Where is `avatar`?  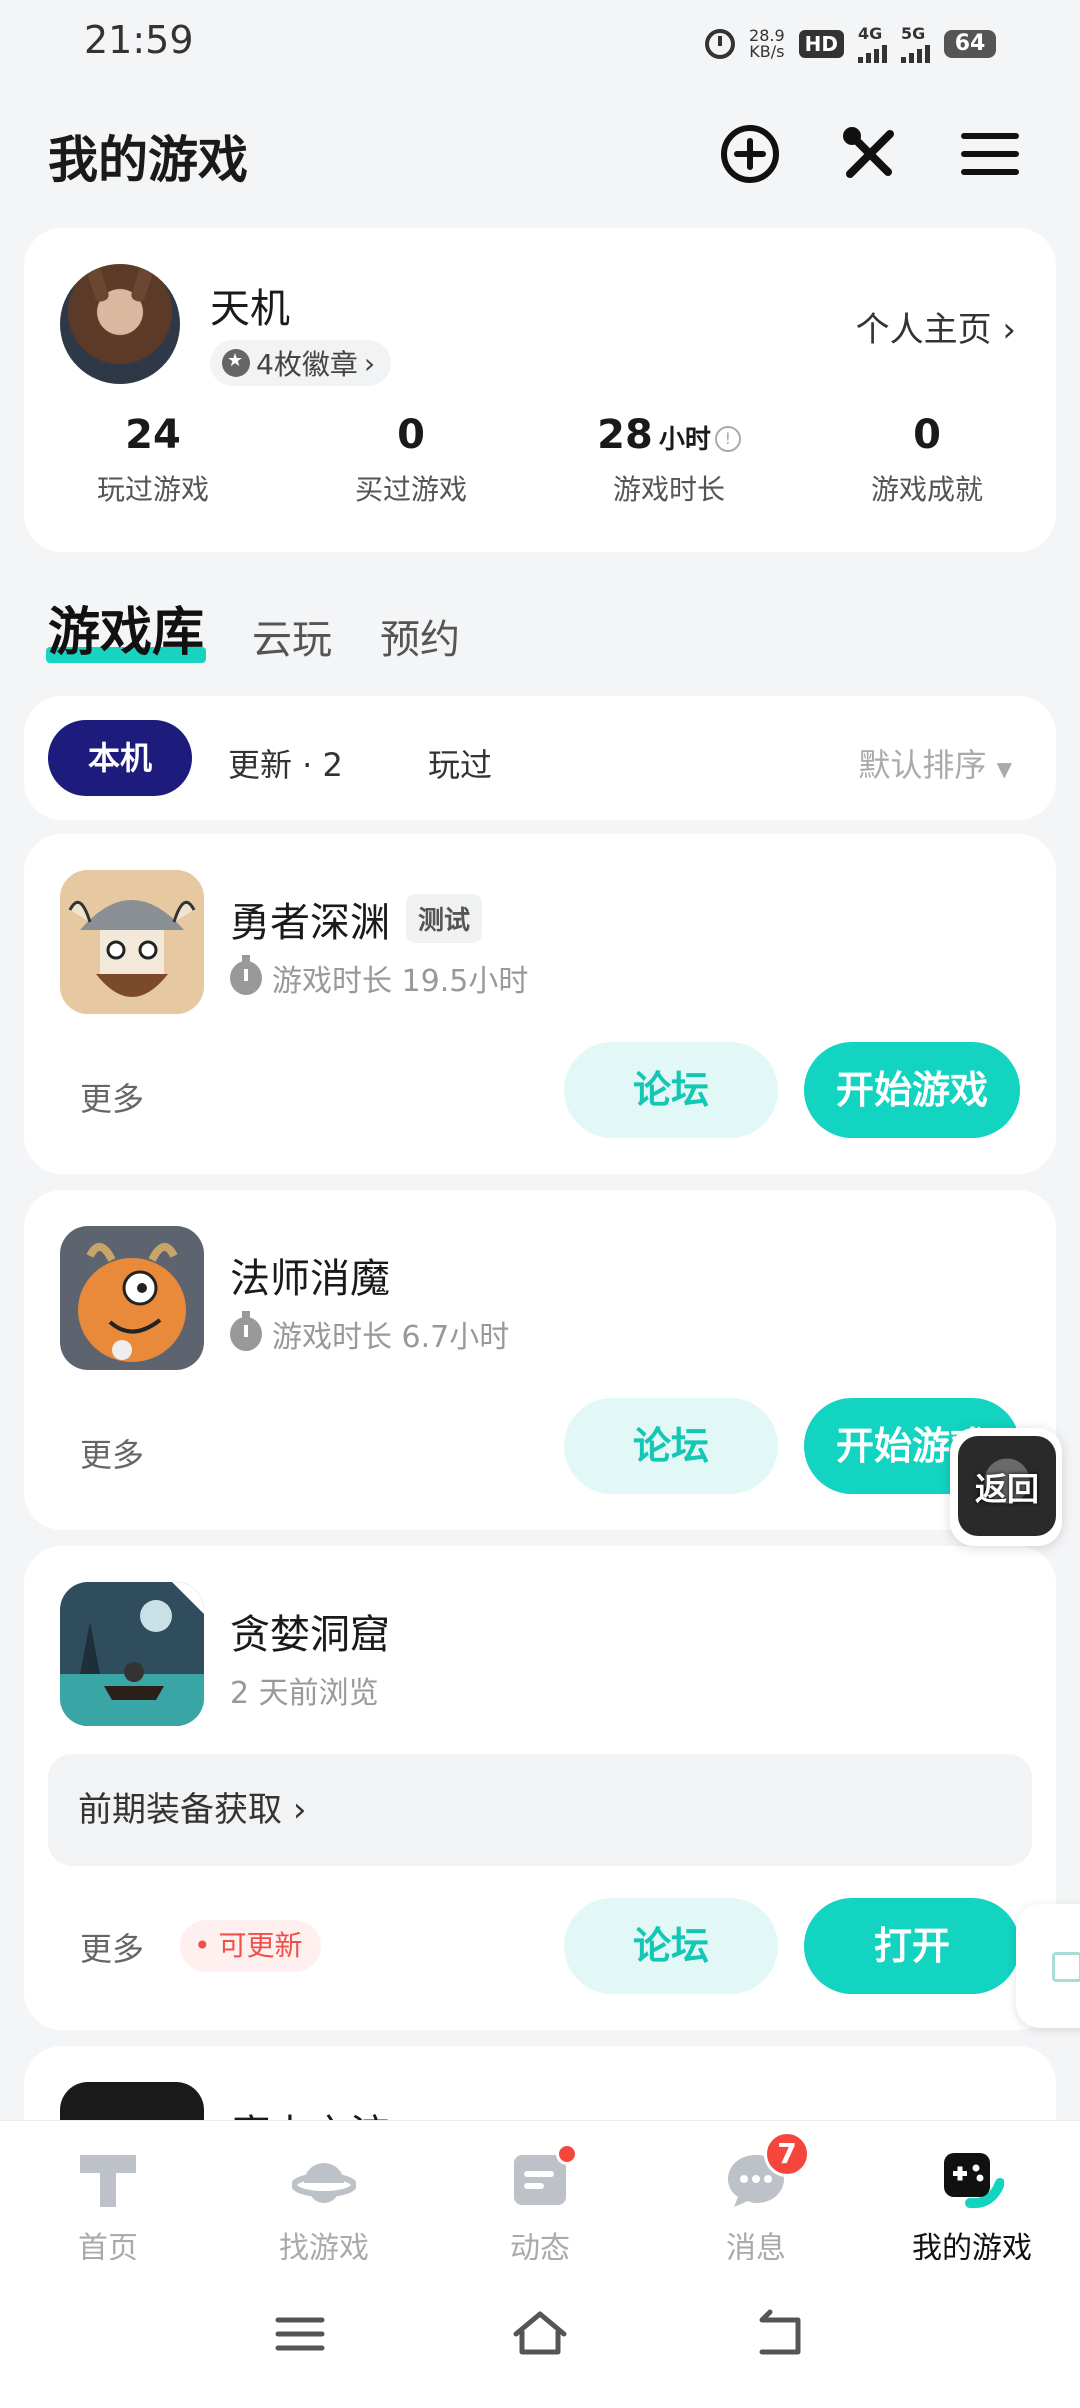
avatar is located at coordinates (120, 324).